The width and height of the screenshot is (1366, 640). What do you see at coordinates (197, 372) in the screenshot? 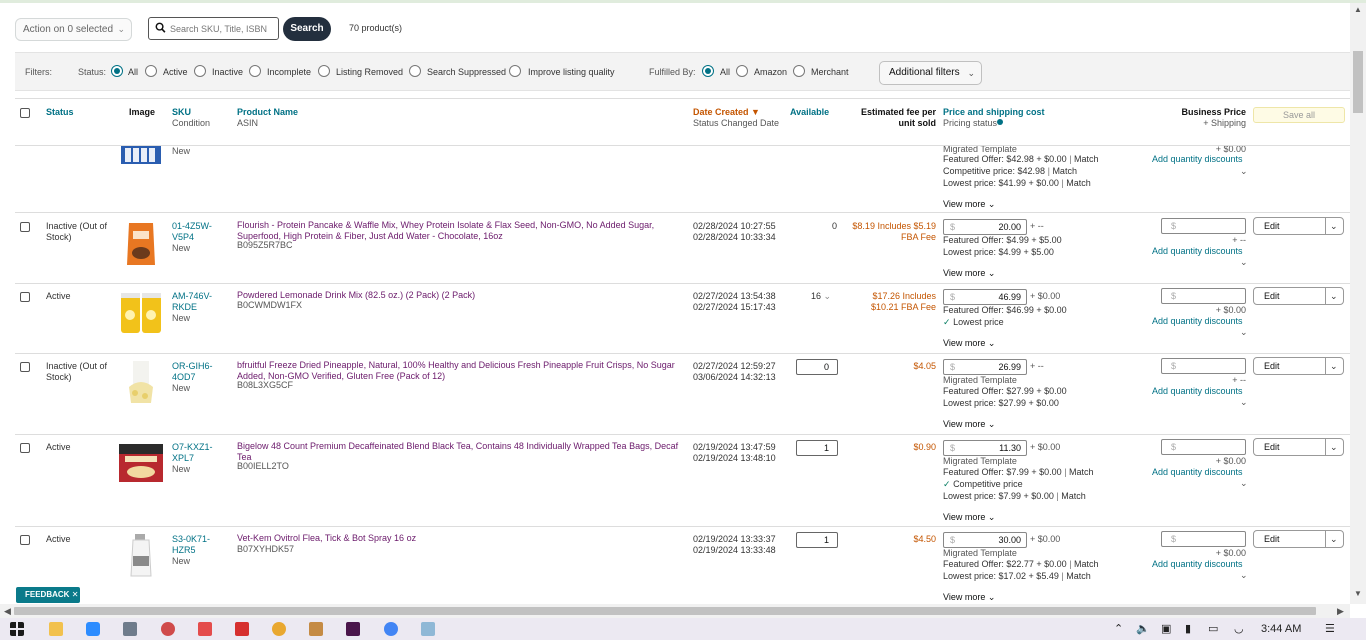
I see `sku-link: OR-GIH6-4OD7` at bounding box center [197, 372].